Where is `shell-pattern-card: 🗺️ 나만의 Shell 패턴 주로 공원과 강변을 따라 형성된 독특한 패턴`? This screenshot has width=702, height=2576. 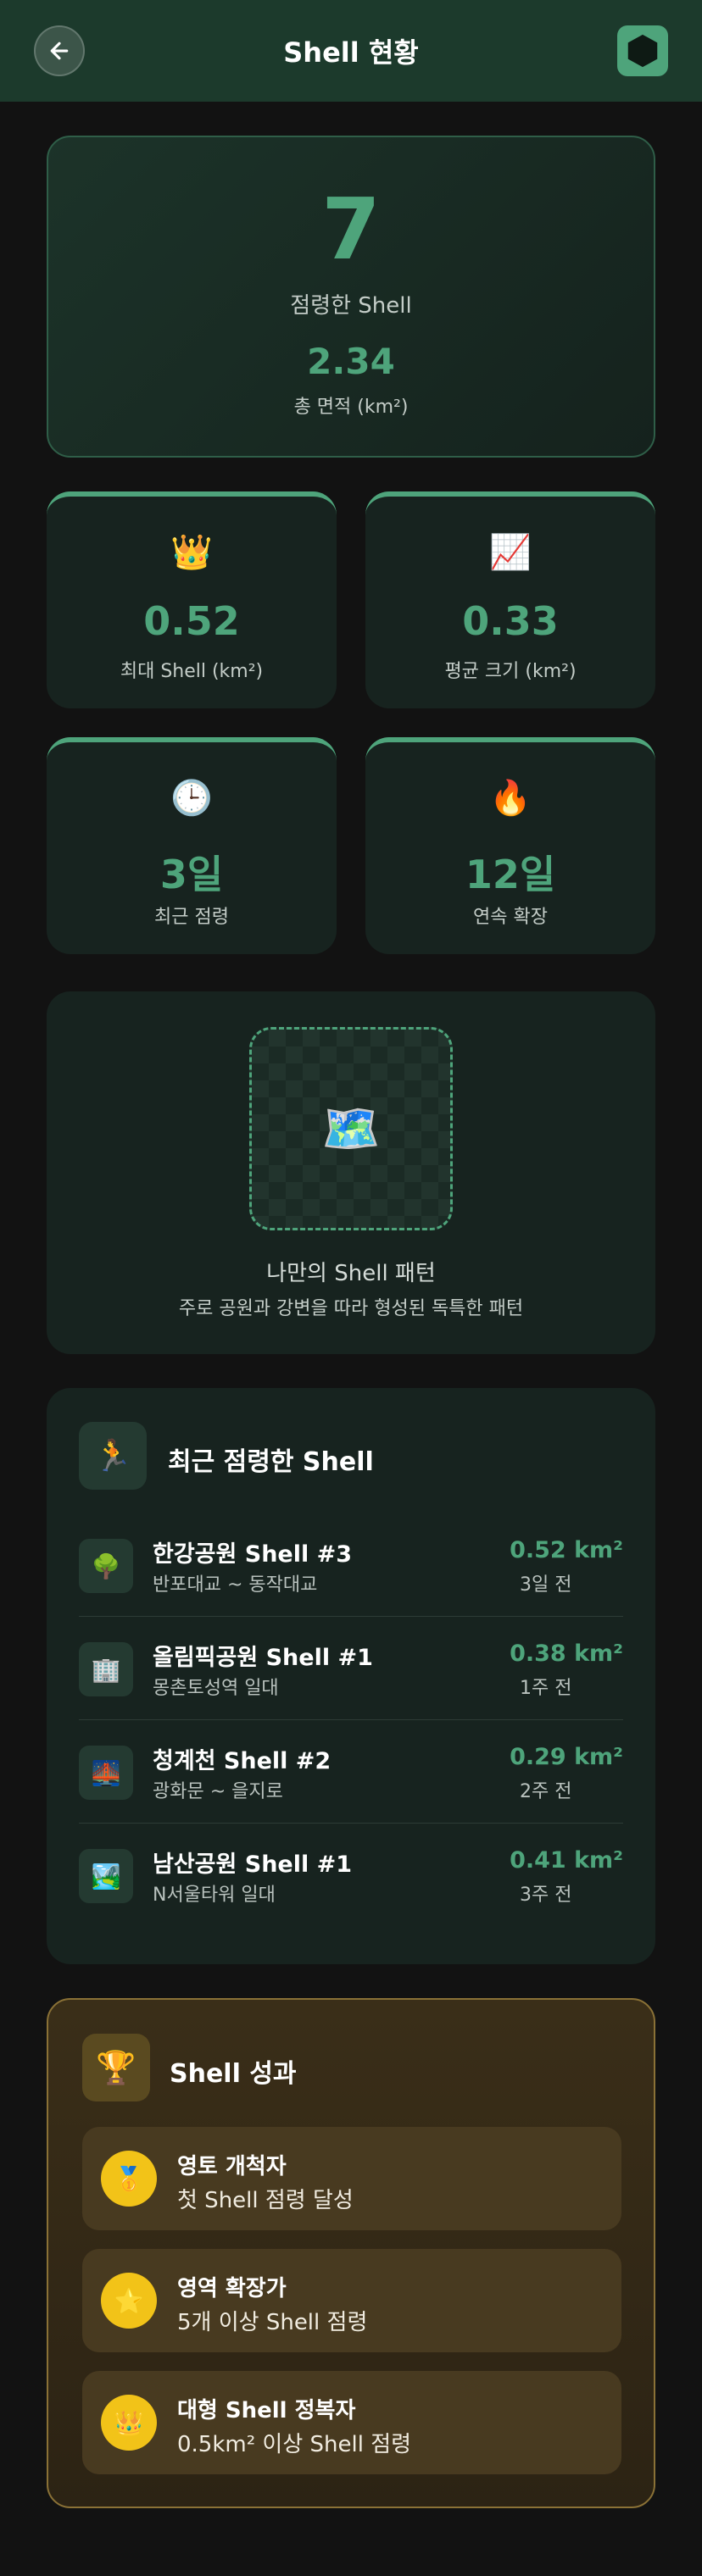 shell-pattern-card: 🗺️ 나만의 Shell 패턴 주로 공원과 강변을 따라 형성된 독특한 패턴 is located at coordinates (351, 1172).